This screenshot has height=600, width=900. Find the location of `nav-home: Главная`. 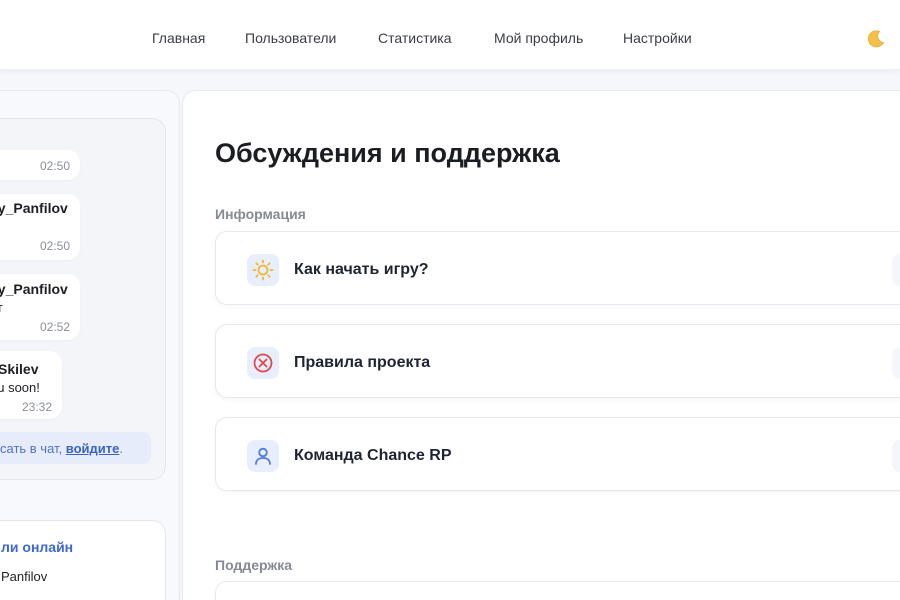

nav-home: Главная is located at coordinates (178, 38).